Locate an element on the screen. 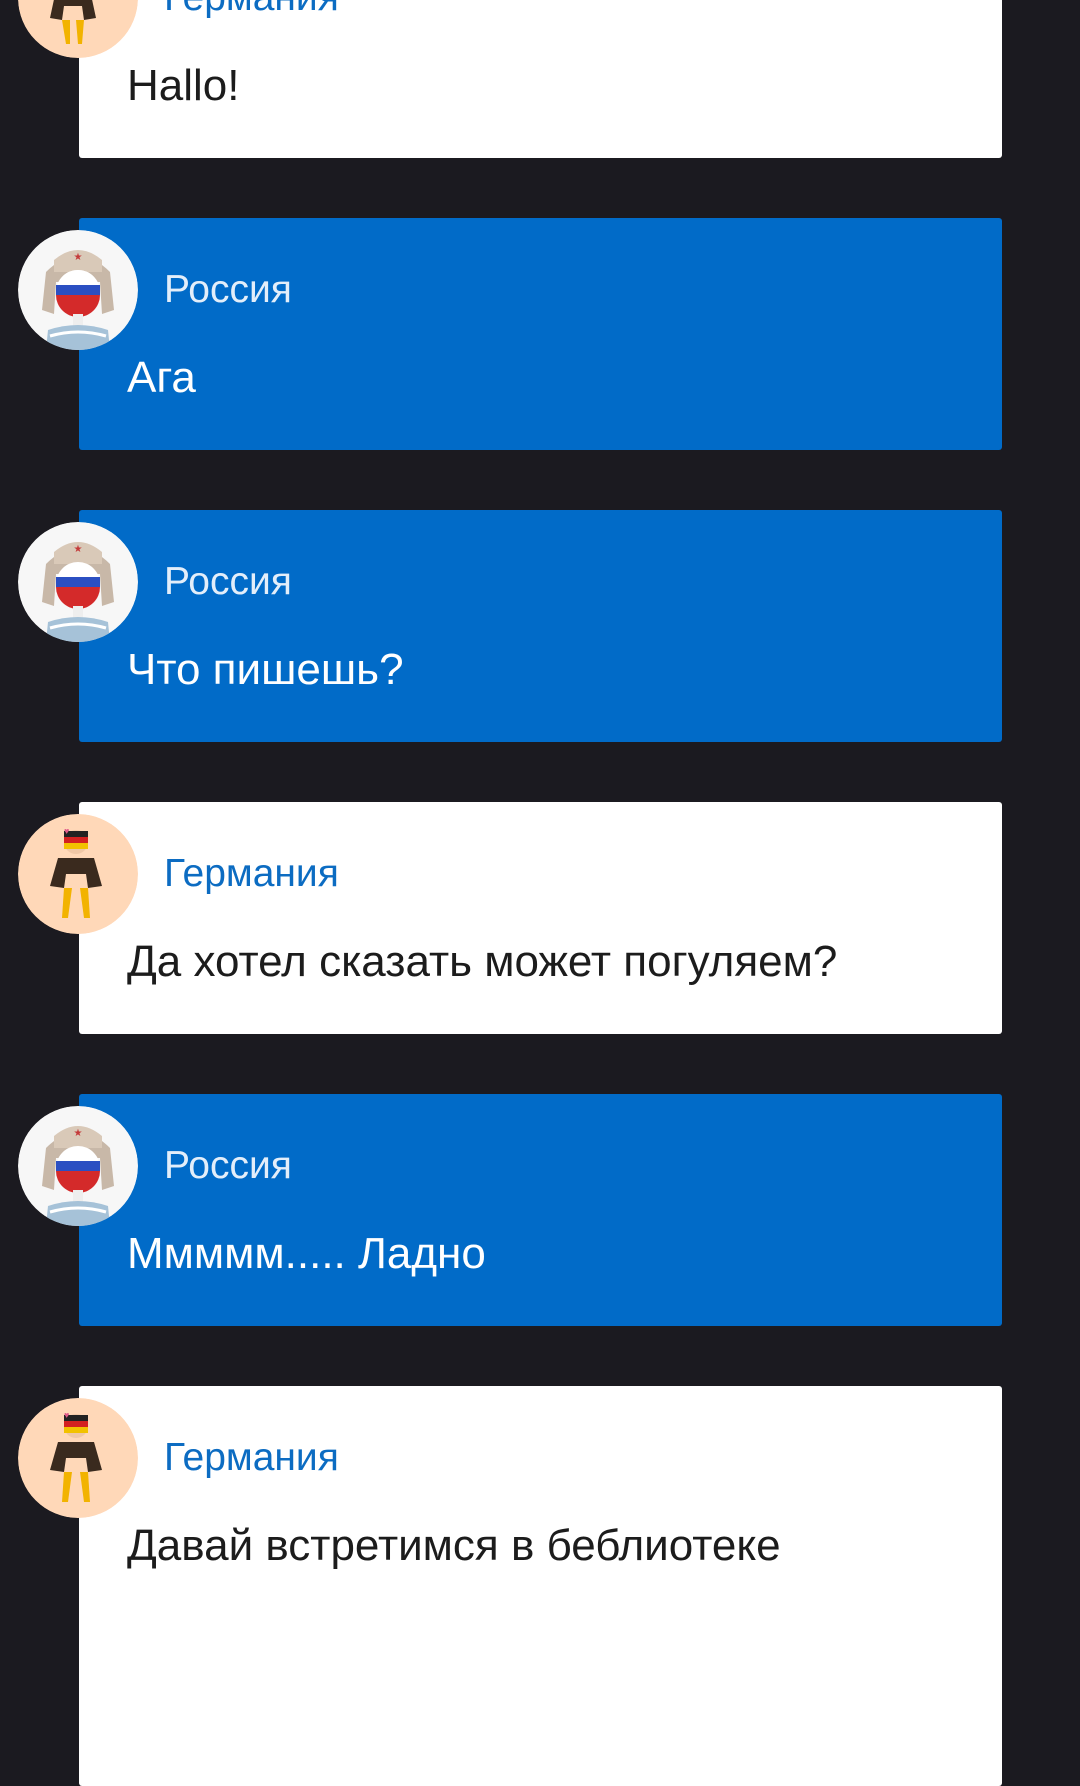 The height and width of the screenshot is (1786, 1080). chat-message: ★ Россия Ммммм..... Ладно is located at coordinates (540, 1210).